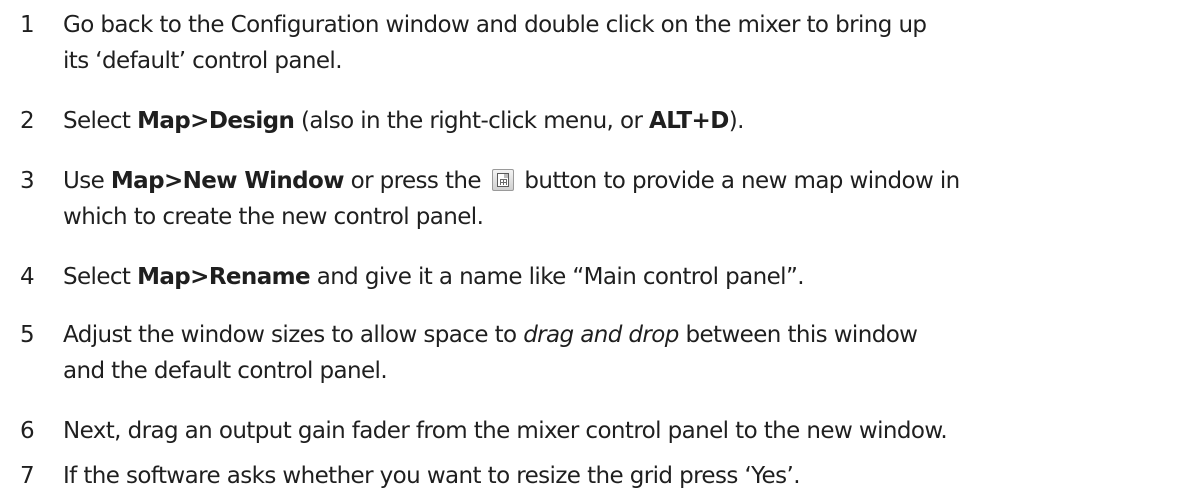  Describe the element at coordinates (27, 121) in the screenshot. I see `step-number: 2` at that location.